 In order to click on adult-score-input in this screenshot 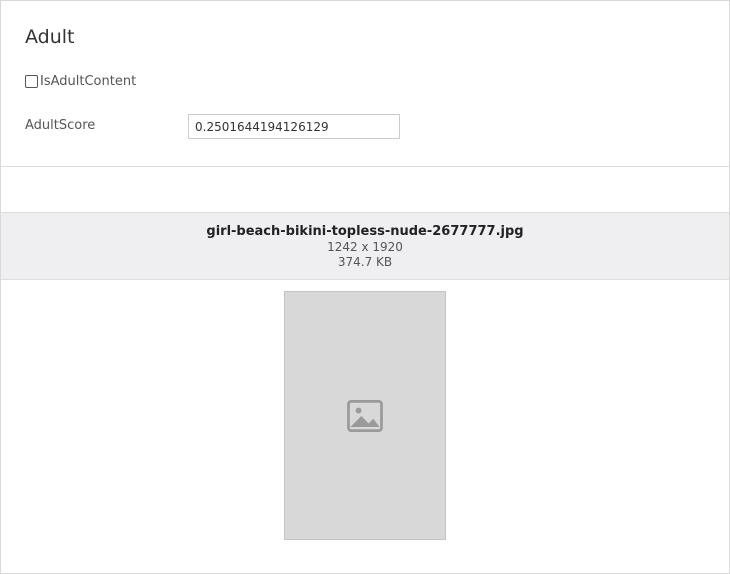, I will do `click(294, 126)`.